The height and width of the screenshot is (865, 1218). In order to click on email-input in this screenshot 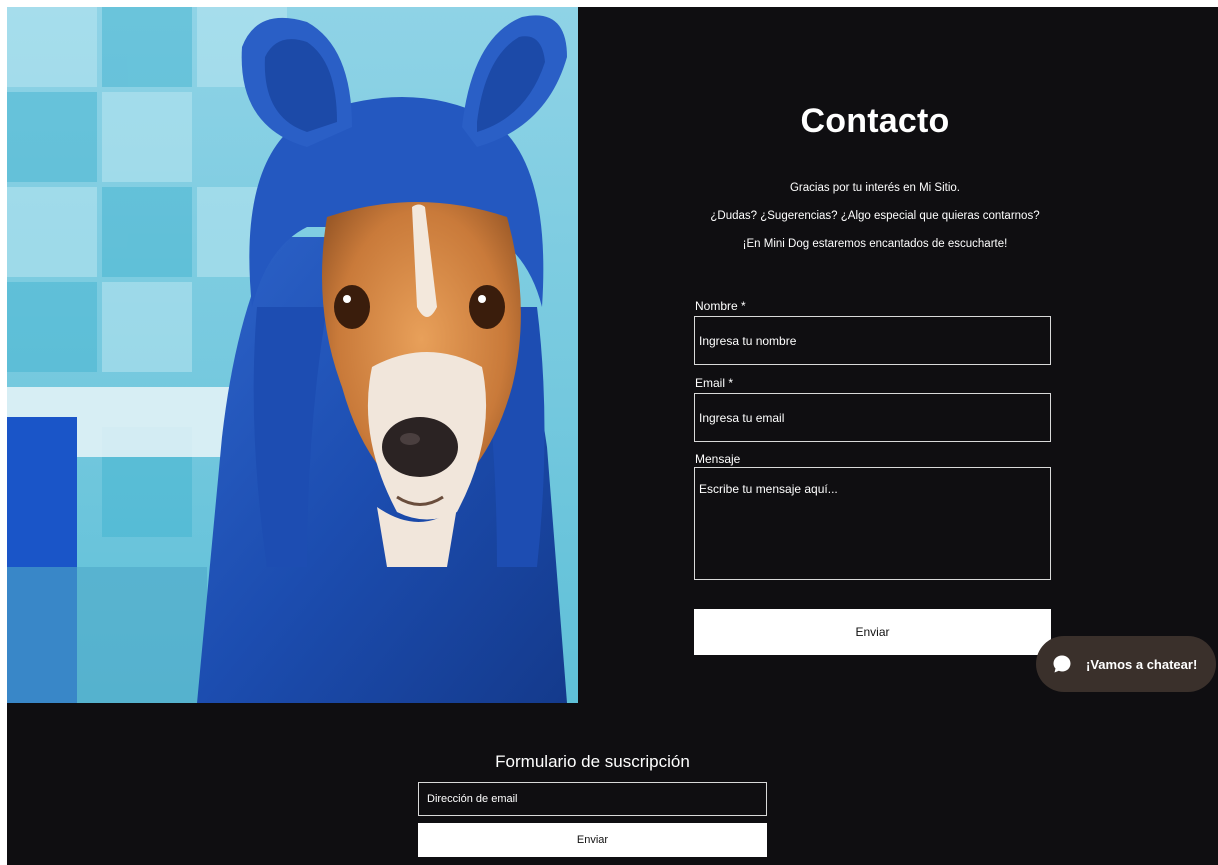, I will do `click(872, 417)`.